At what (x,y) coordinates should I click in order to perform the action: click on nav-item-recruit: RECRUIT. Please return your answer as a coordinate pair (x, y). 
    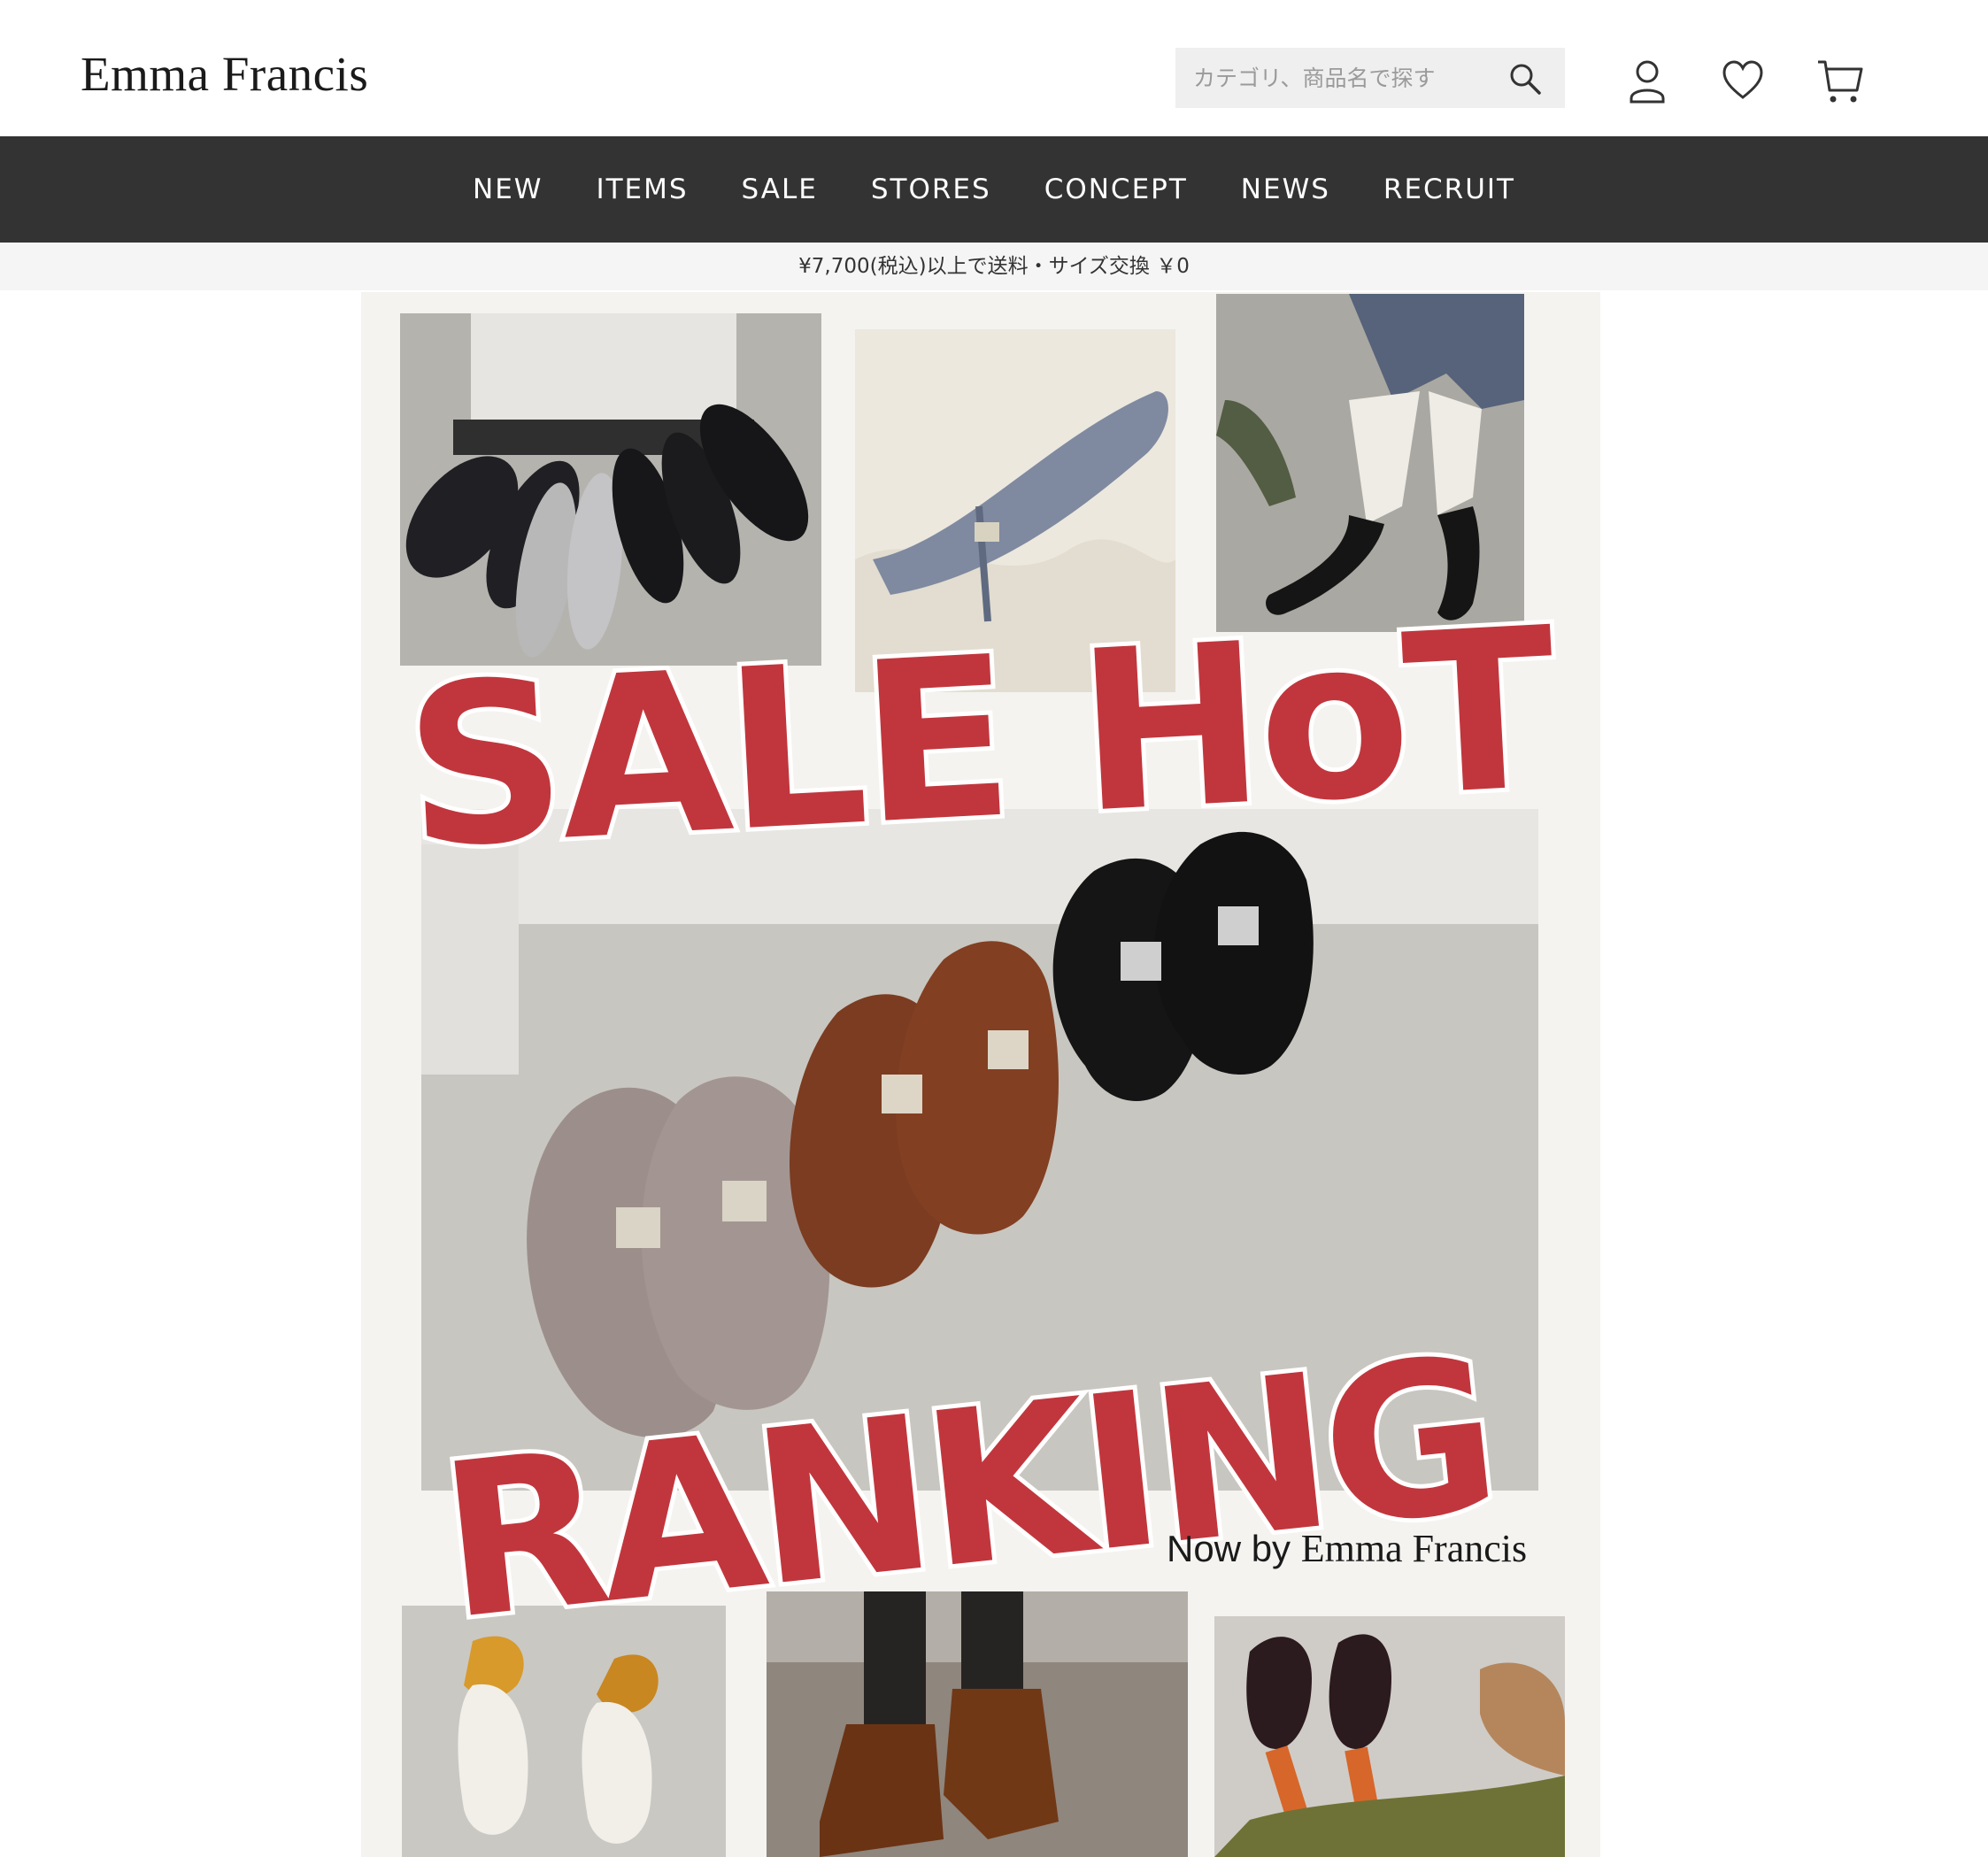
    Looking at the image, I should click on (1449, 189).